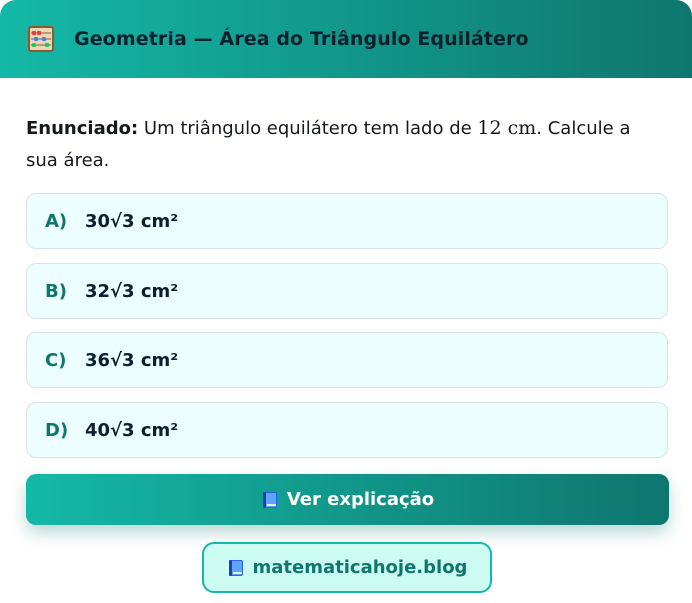 The image size is (692, 603). I want to click on statement-label: Enunciado:, so click(82, 128).